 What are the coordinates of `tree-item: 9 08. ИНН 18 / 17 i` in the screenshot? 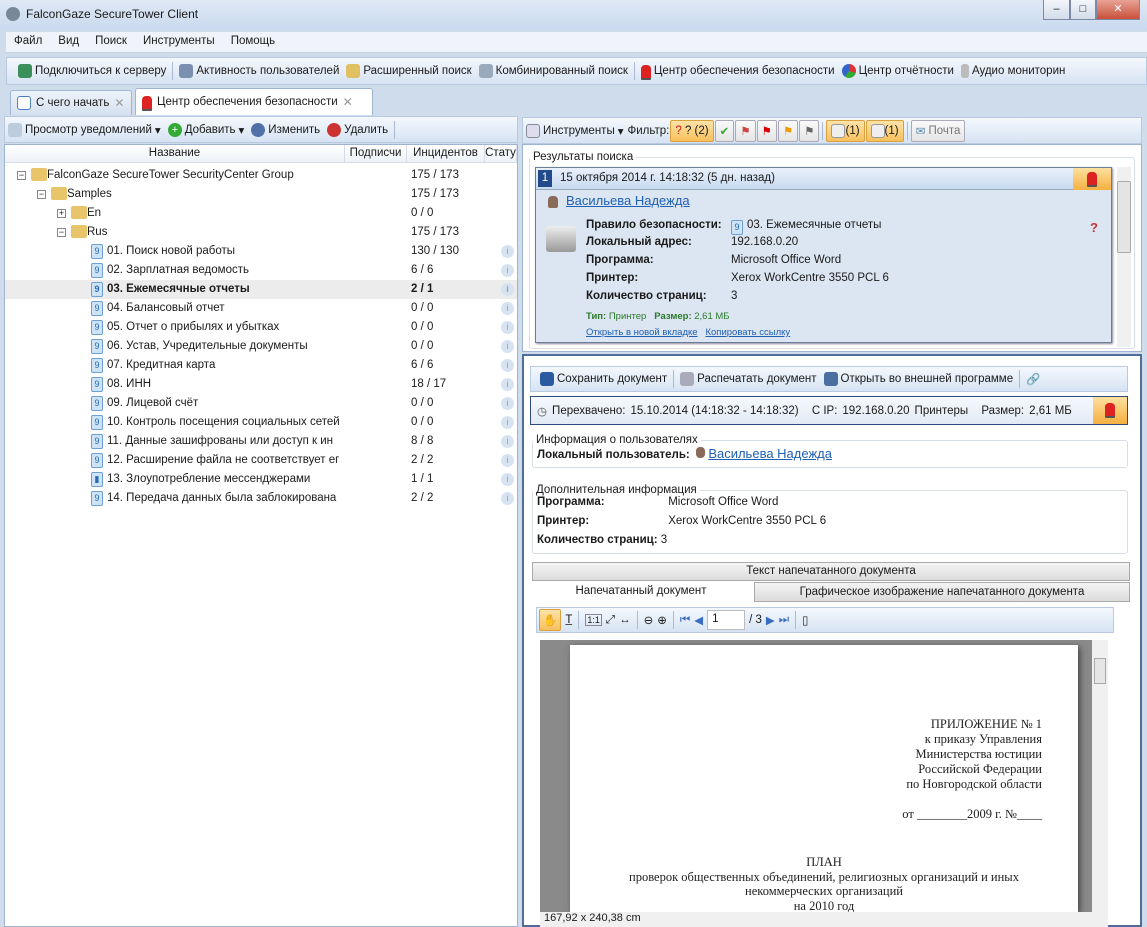 It's located at (261, 384).